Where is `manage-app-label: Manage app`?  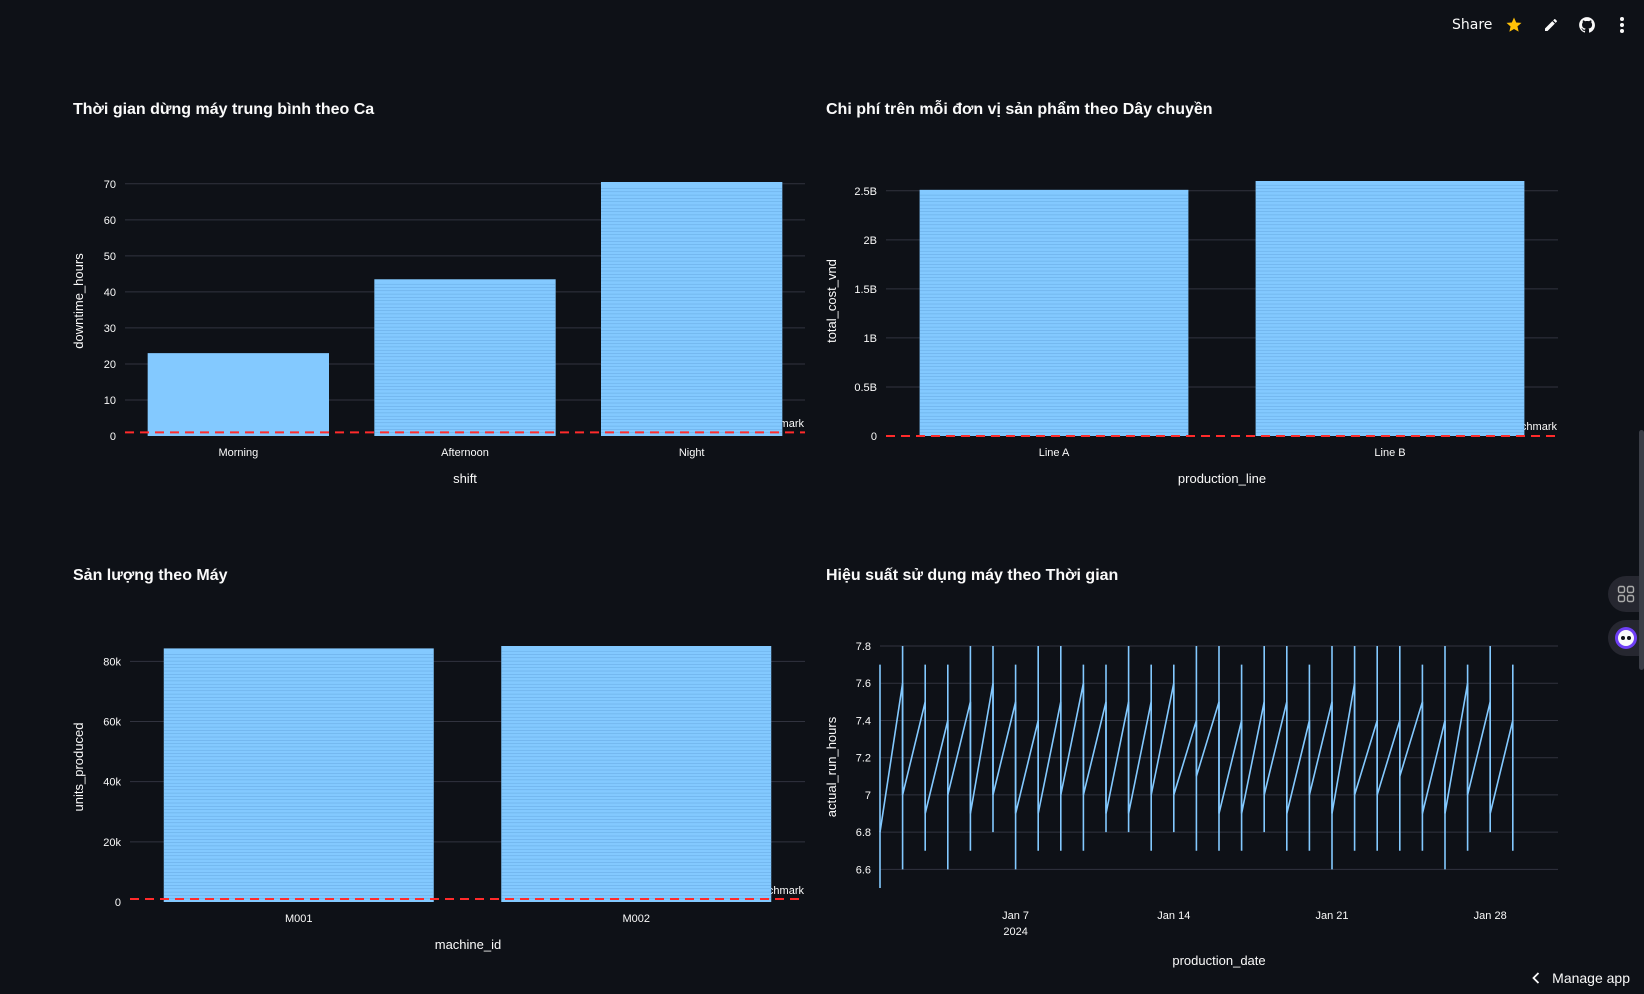 manage-app-label: Manage app is located at coordinates (1591, 978).